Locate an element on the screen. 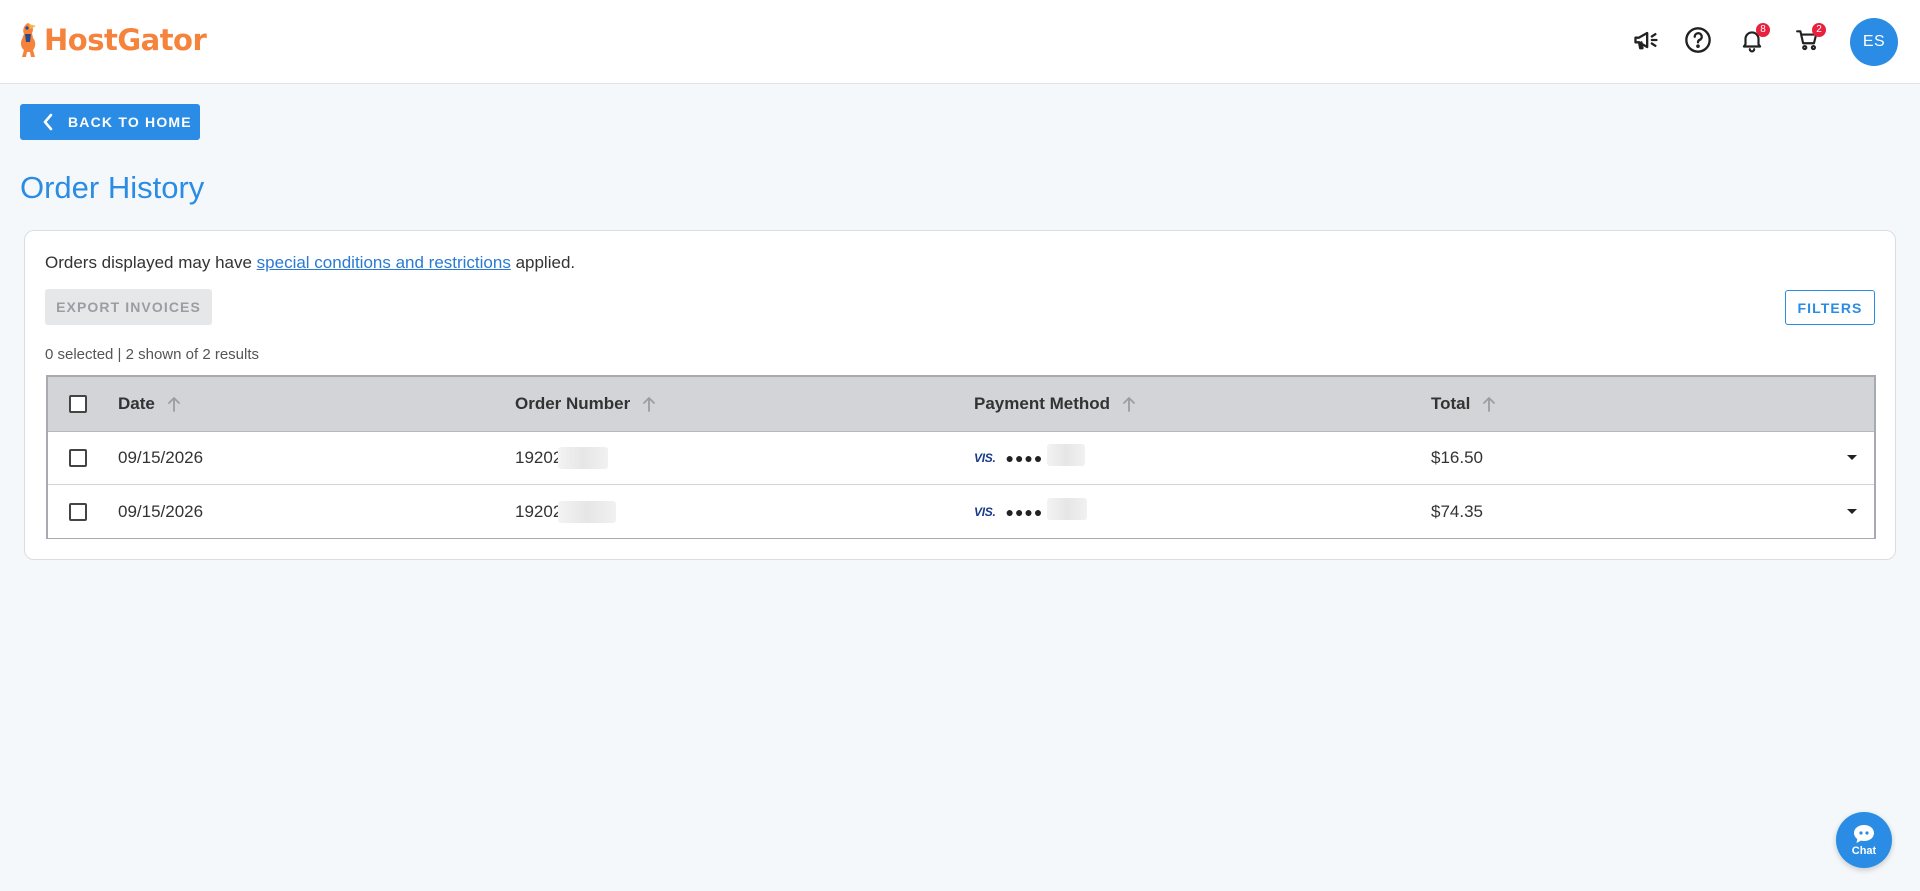  table-row: 09/15/2026 19202 VIS. ●●●● $16.50 is located at coordinates (961, 458).